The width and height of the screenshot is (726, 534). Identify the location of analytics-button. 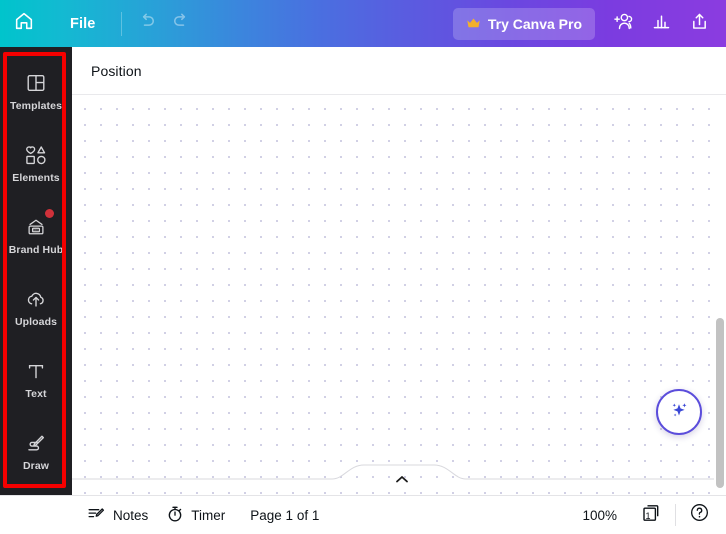
(661, 24).